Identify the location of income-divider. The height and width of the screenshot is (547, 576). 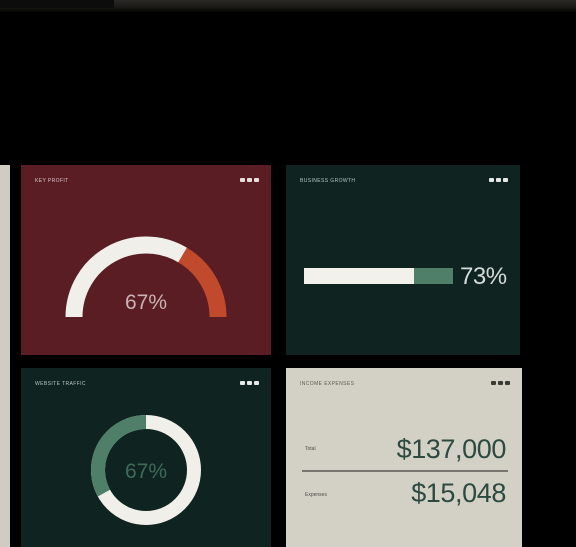
(405, 471).